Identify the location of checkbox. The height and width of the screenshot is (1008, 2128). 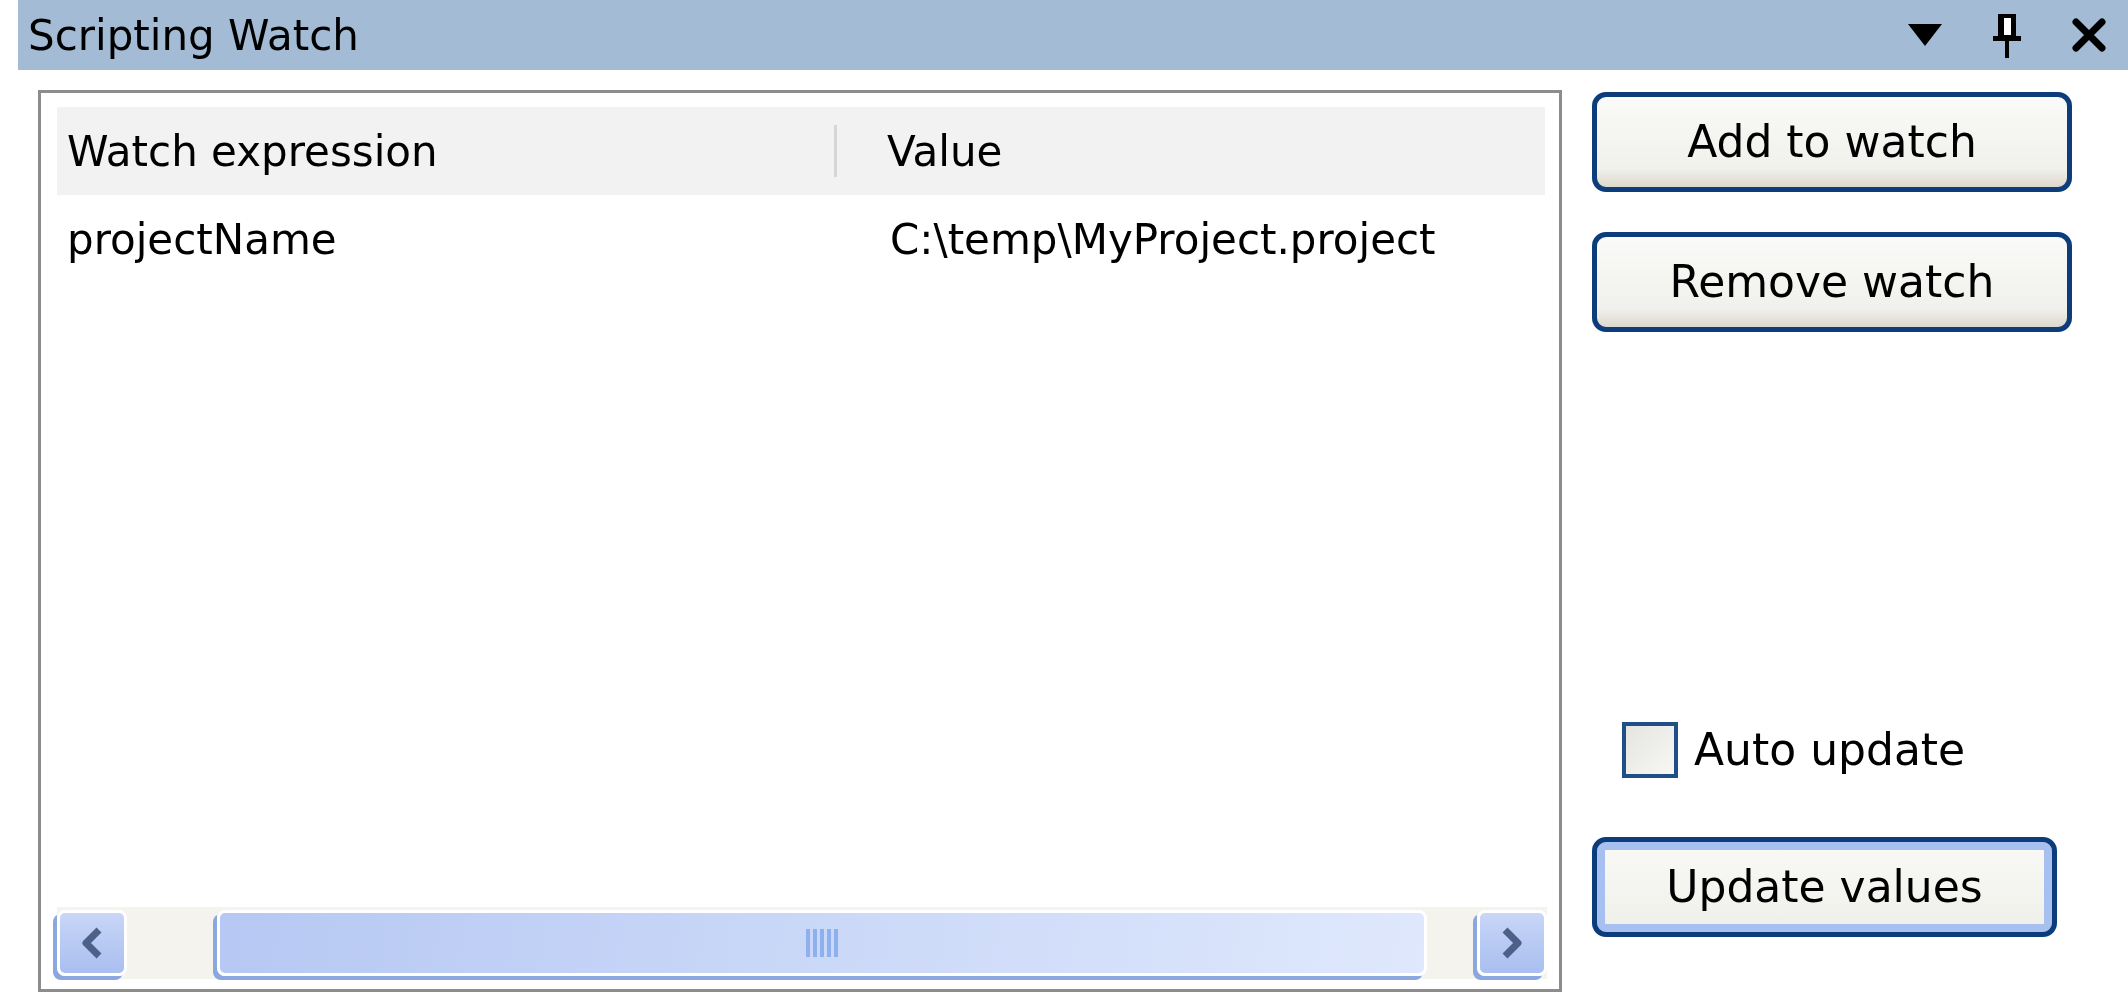
(1650, 750).